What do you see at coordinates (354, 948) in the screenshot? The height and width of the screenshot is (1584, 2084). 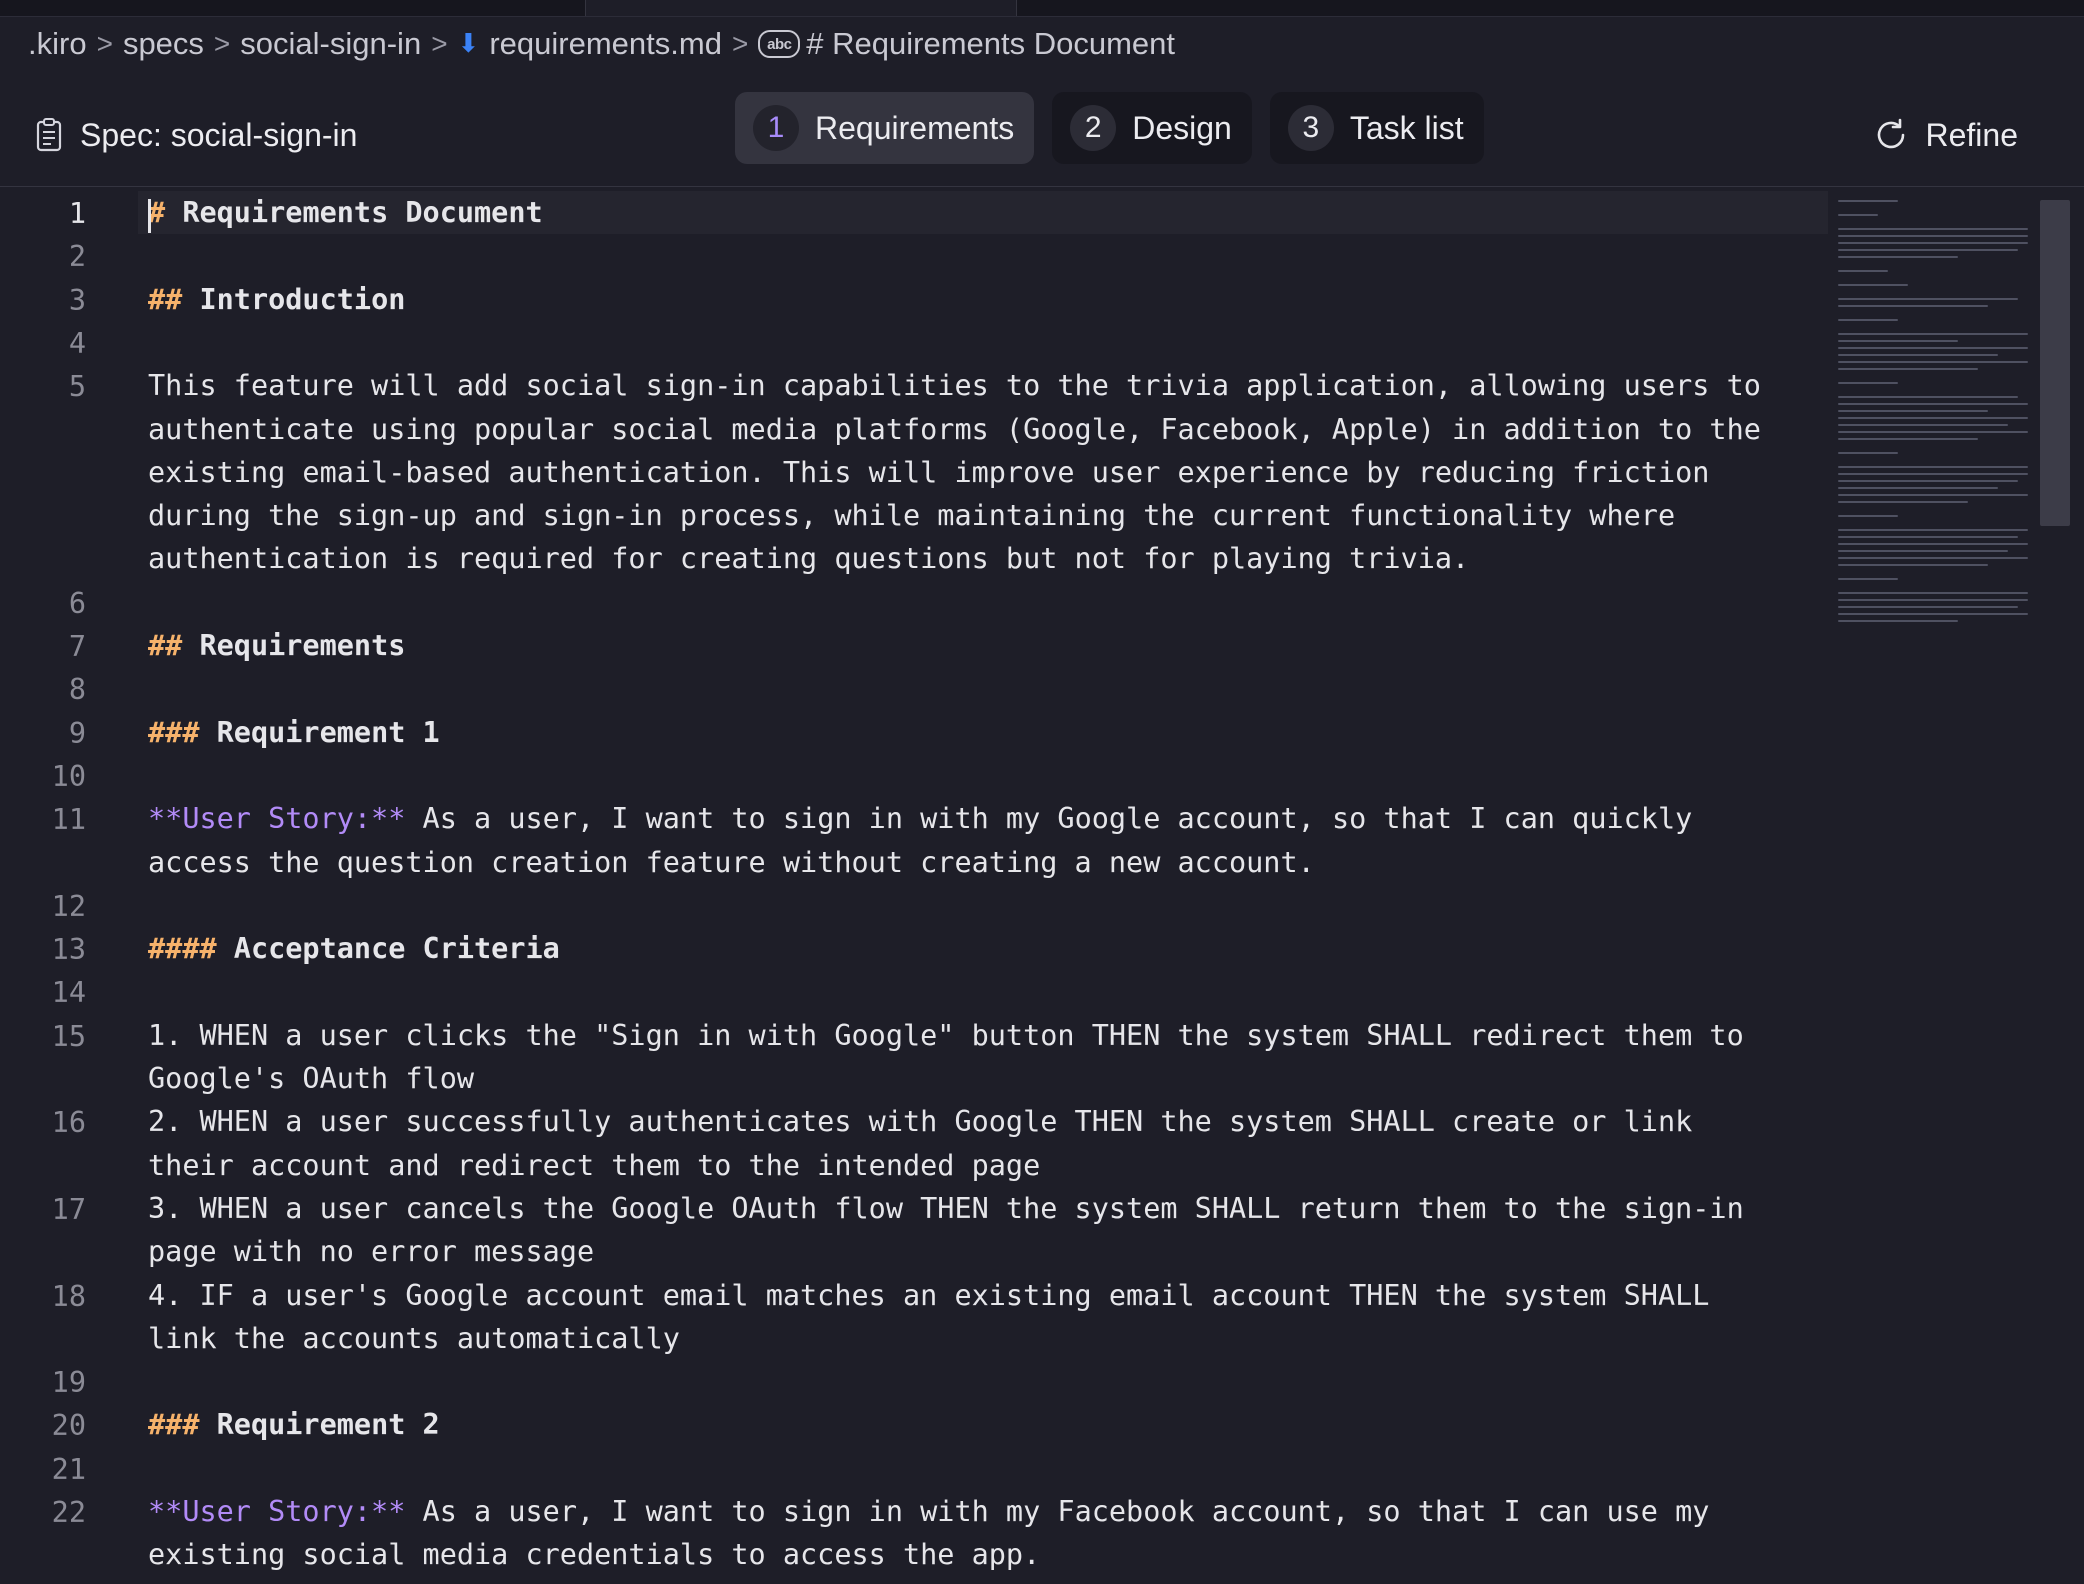 I see `code-line: #### Acceptance Criteria` at bounding box center [354, 948].